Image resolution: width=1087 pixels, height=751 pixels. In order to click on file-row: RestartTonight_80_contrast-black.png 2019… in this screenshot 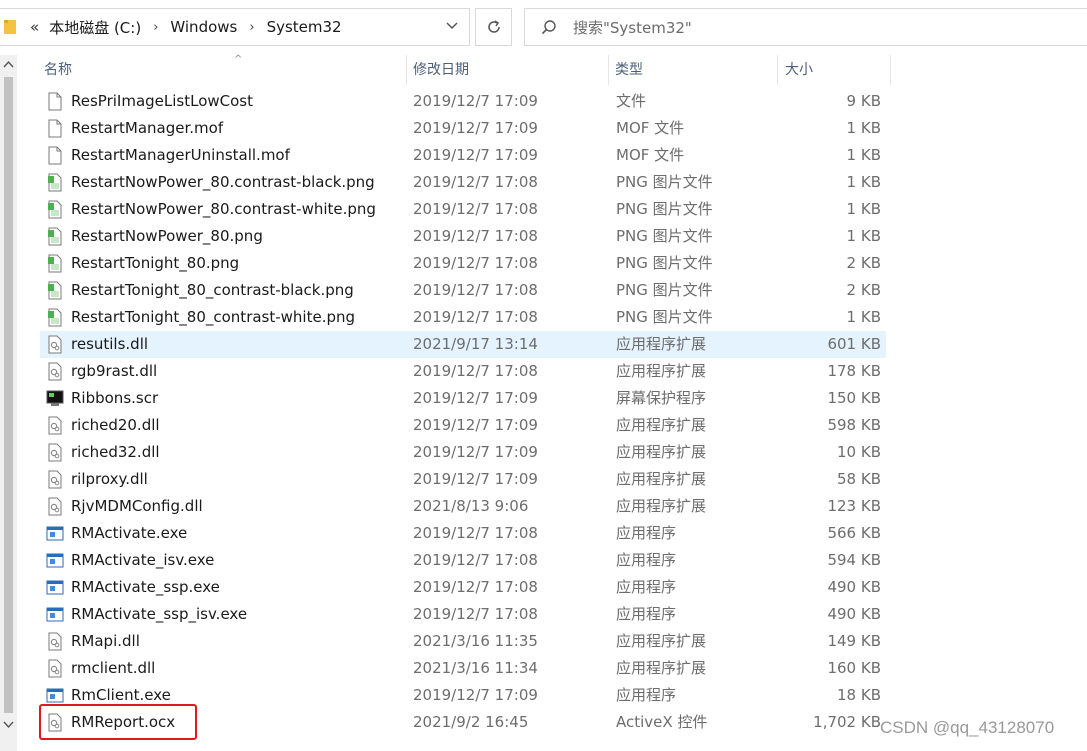, I will do `click(463, 290)`.